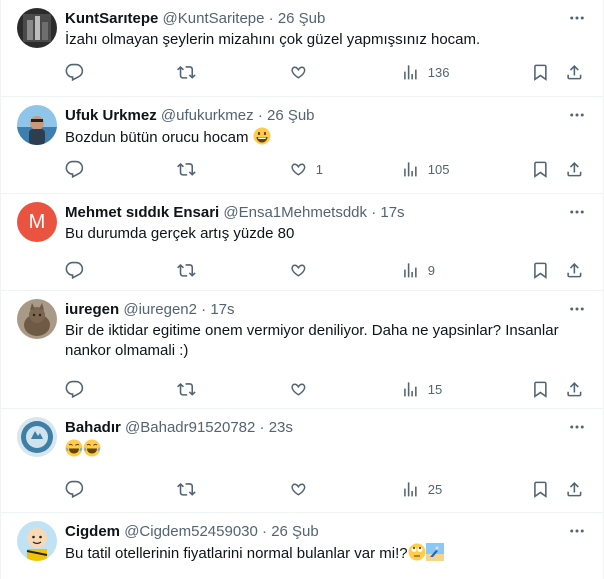 Image resolution: width=604 pixels, height=579 pixels. I want to click on view-count: 105, so click(438, 169).